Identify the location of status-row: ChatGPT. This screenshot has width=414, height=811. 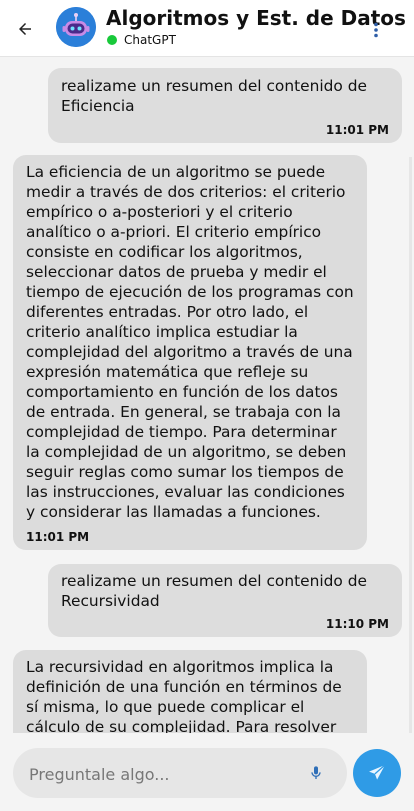
(141, 40).